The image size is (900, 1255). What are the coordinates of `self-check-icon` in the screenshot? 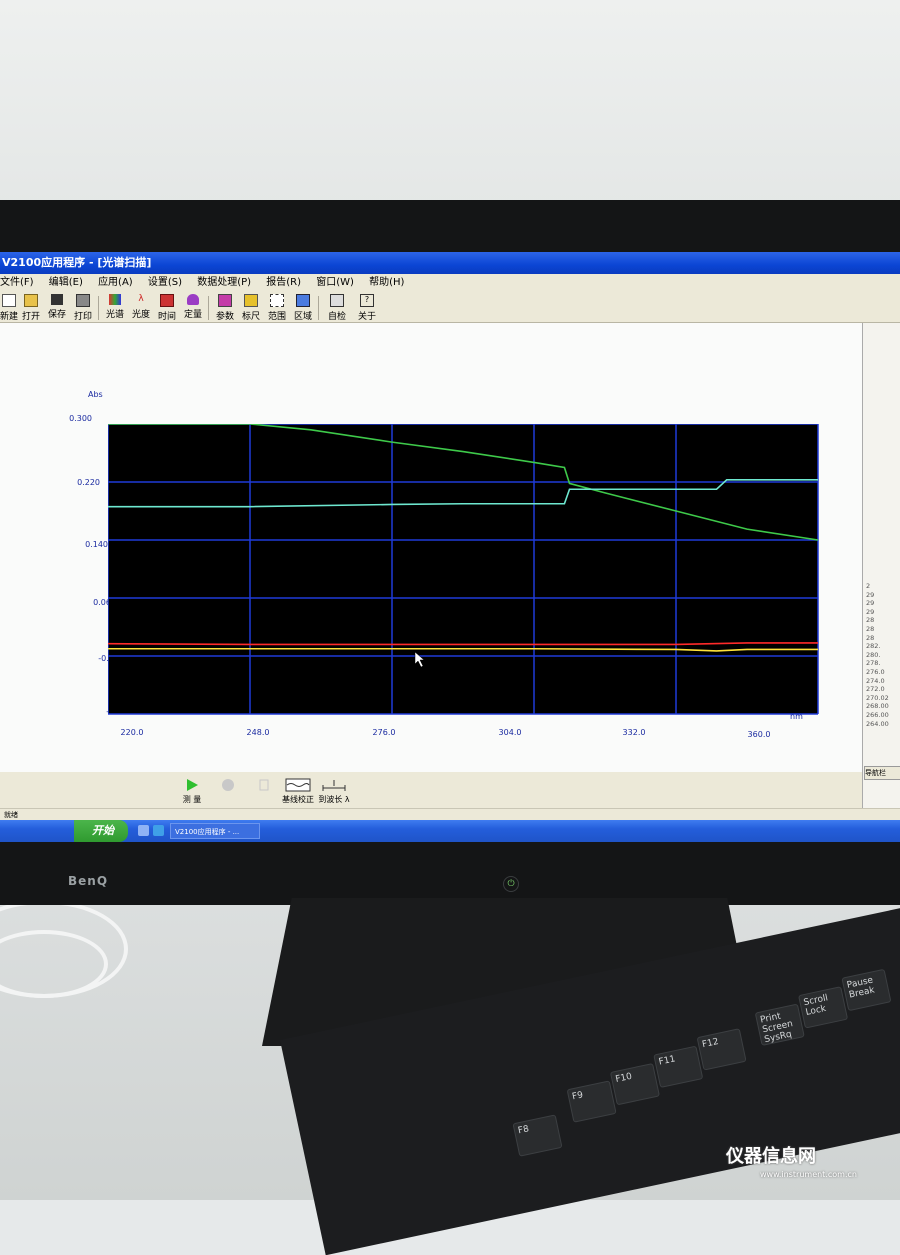 It's located at (337, 300).